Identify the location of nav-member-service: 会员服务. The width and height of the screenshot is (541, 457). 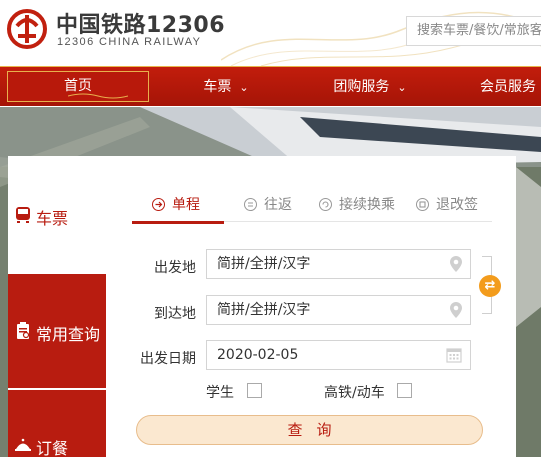
(510, 87).